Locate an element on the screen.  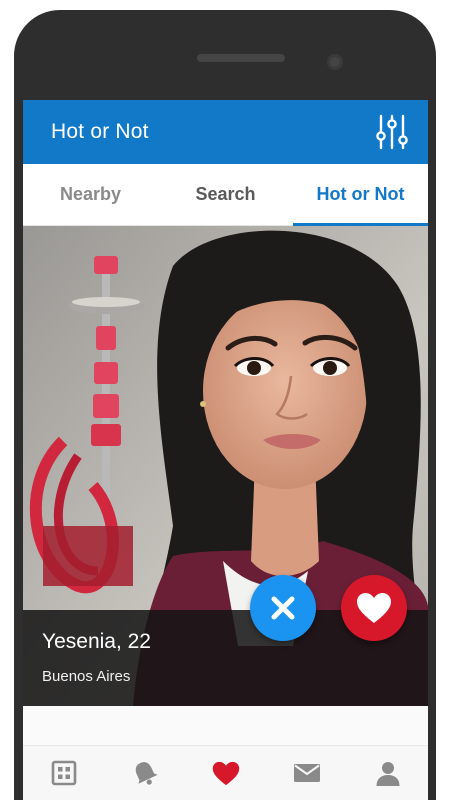
tab-search: Search is located at coordinates (225, 194).